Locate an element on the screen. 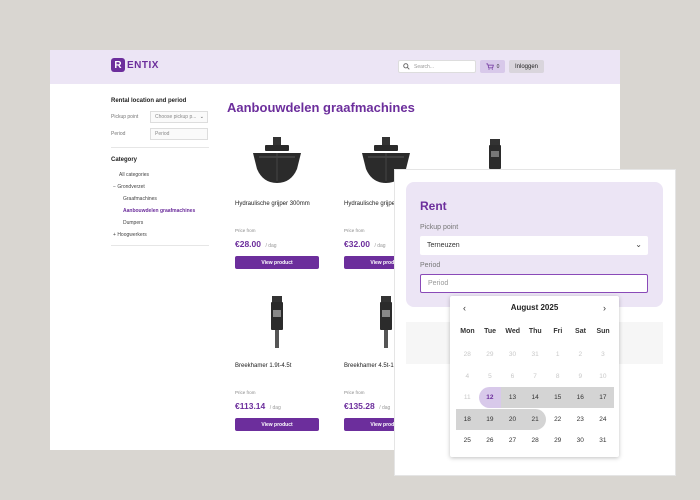  category-aanbouwdelen: Aanbouwdelen graafmachines is located at coordinates (160, 211).